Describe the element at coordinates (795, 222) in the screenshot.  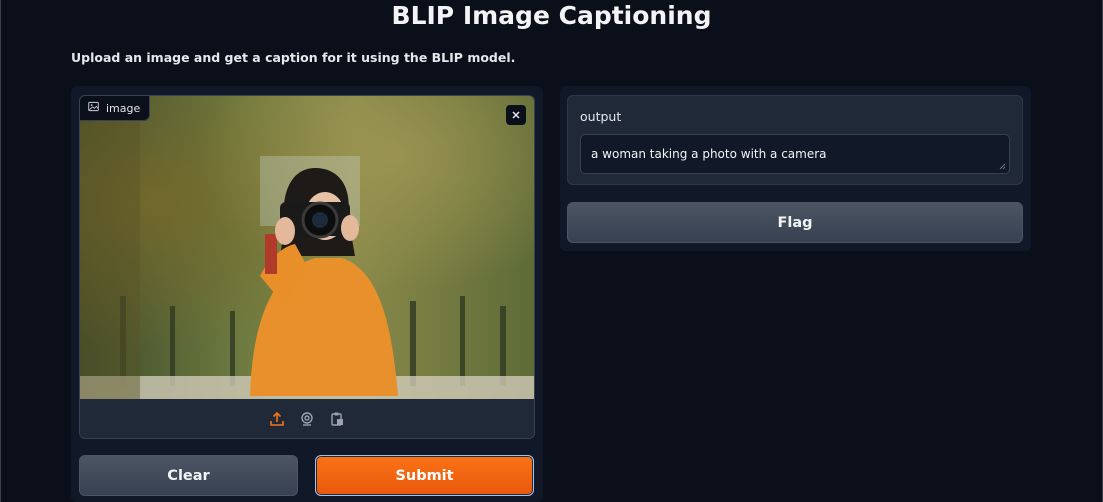
I see `flag-button: Flag` at that location.